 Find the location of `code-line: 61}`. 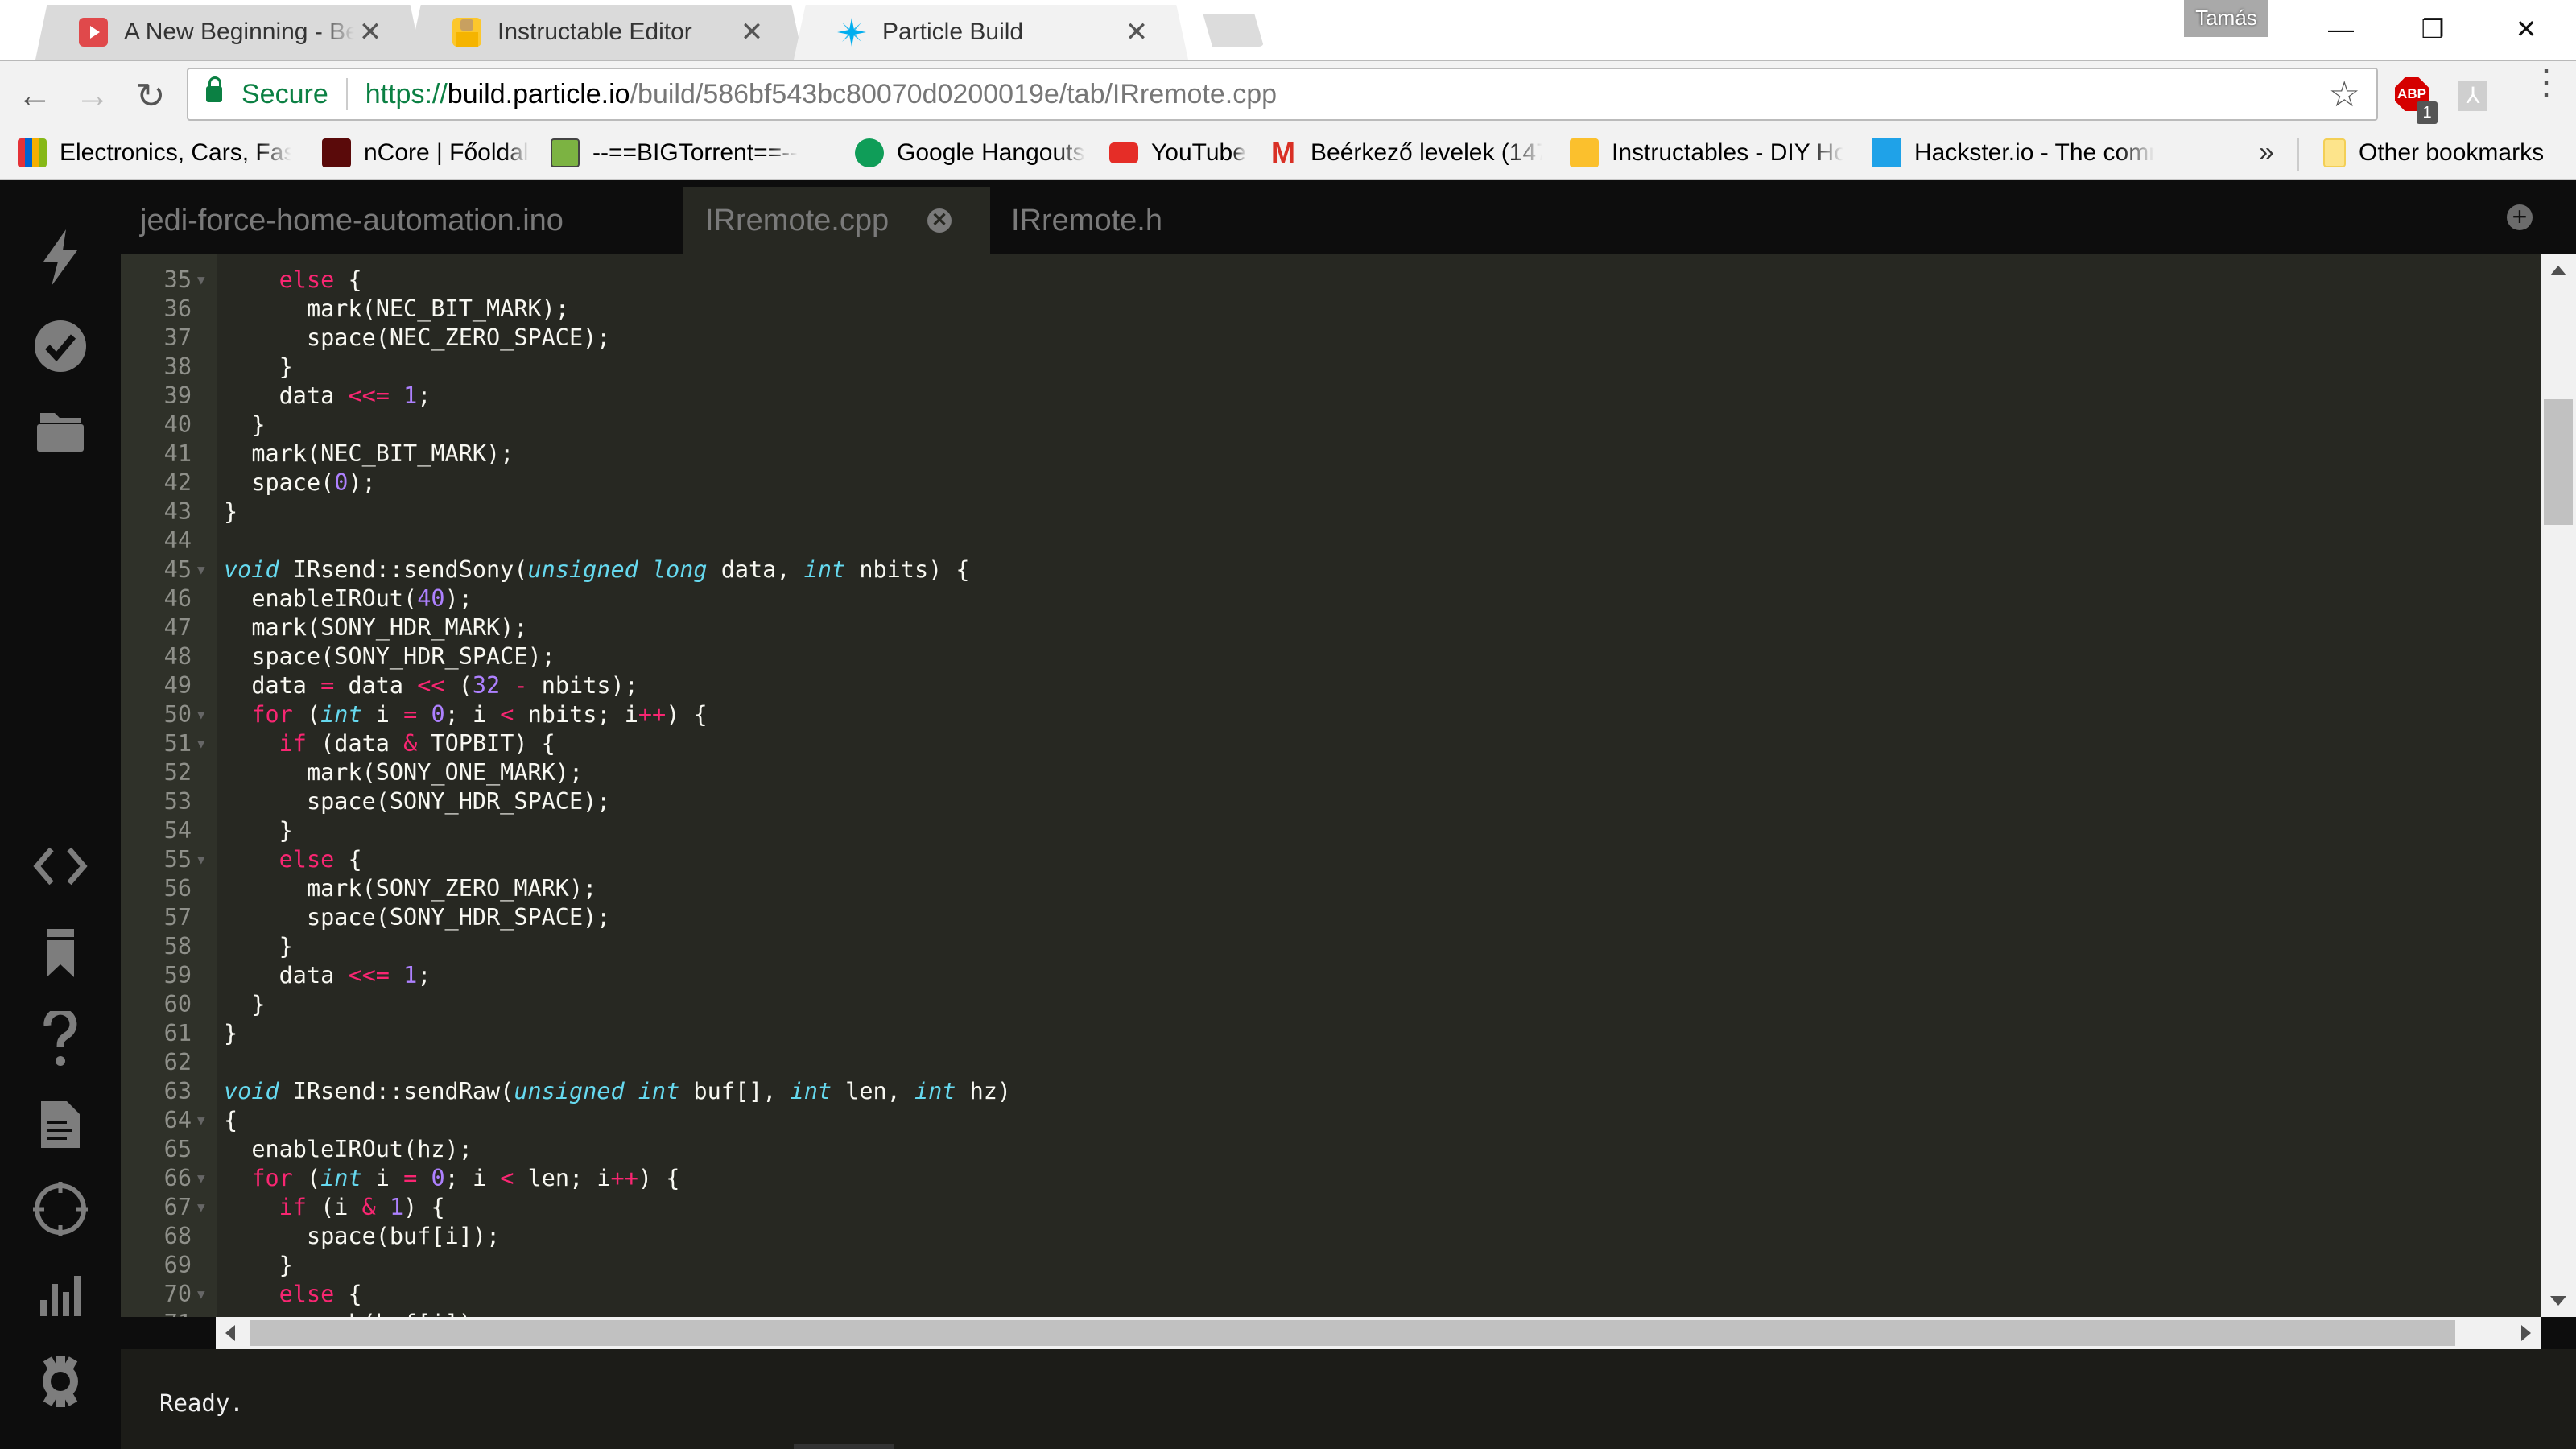

code-line: 61} is located at coordinates (1331, 1033).